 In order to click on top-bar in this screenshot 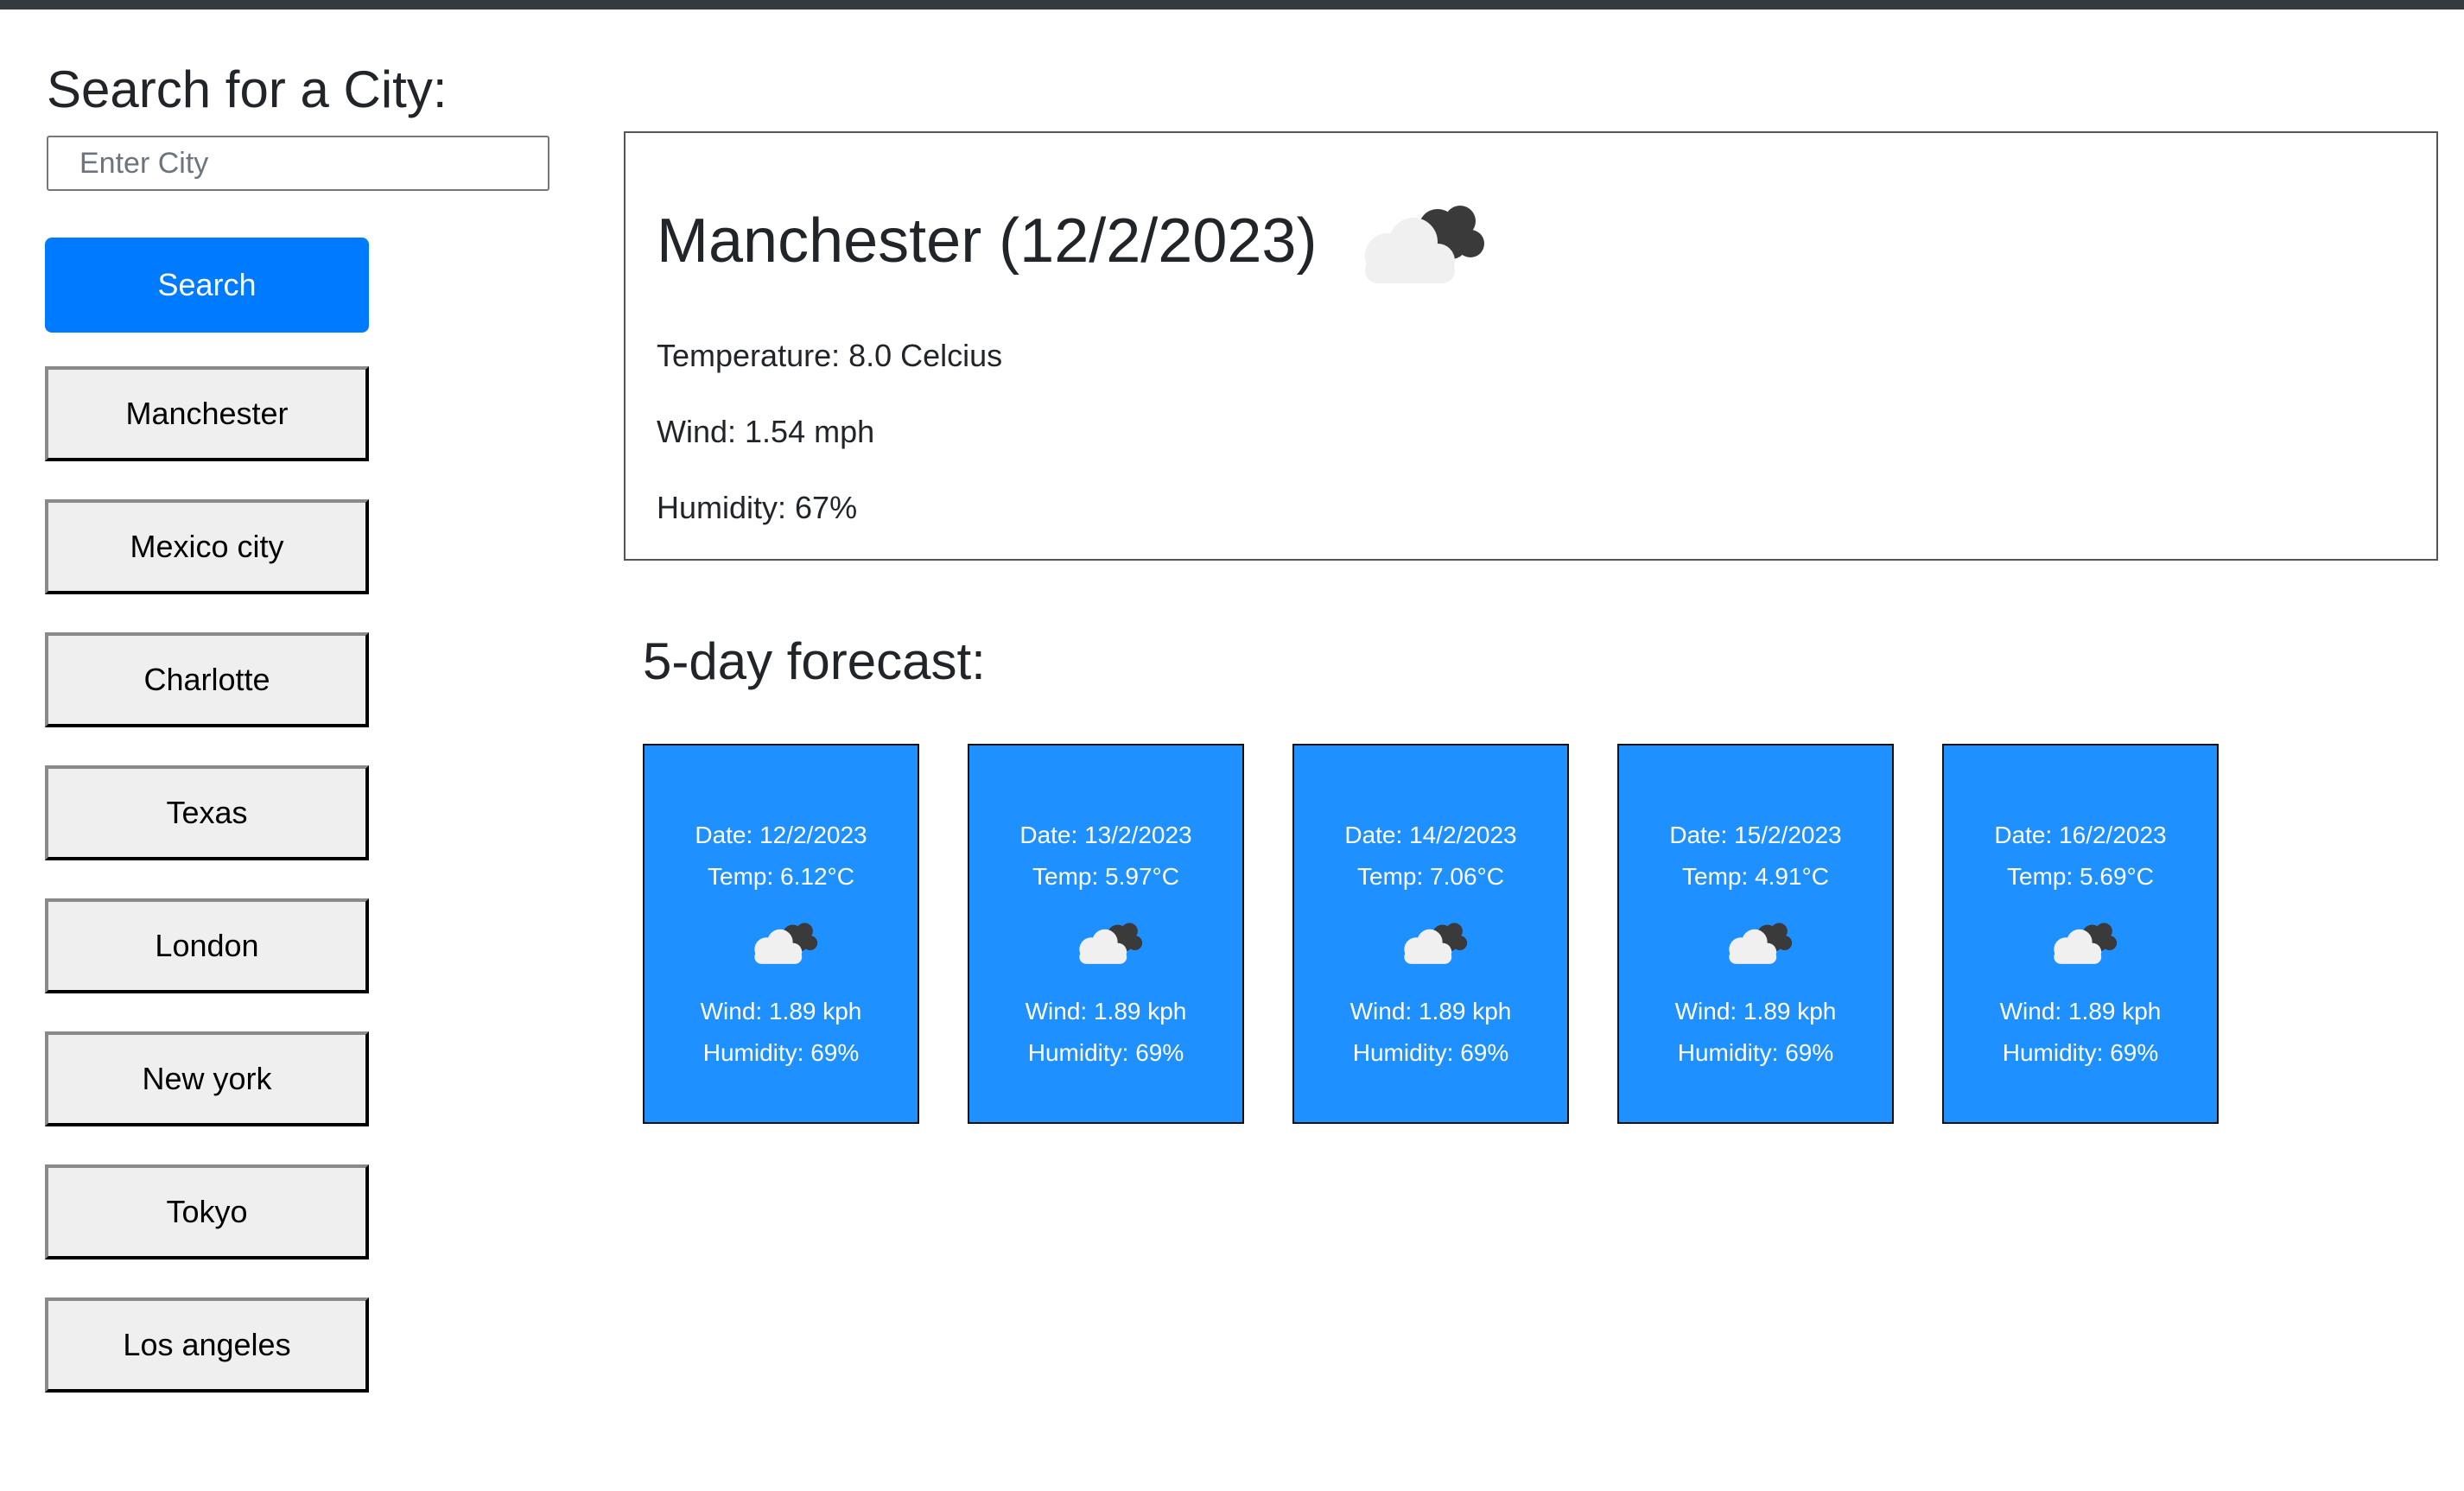, I will do `click(1232, 5)`.